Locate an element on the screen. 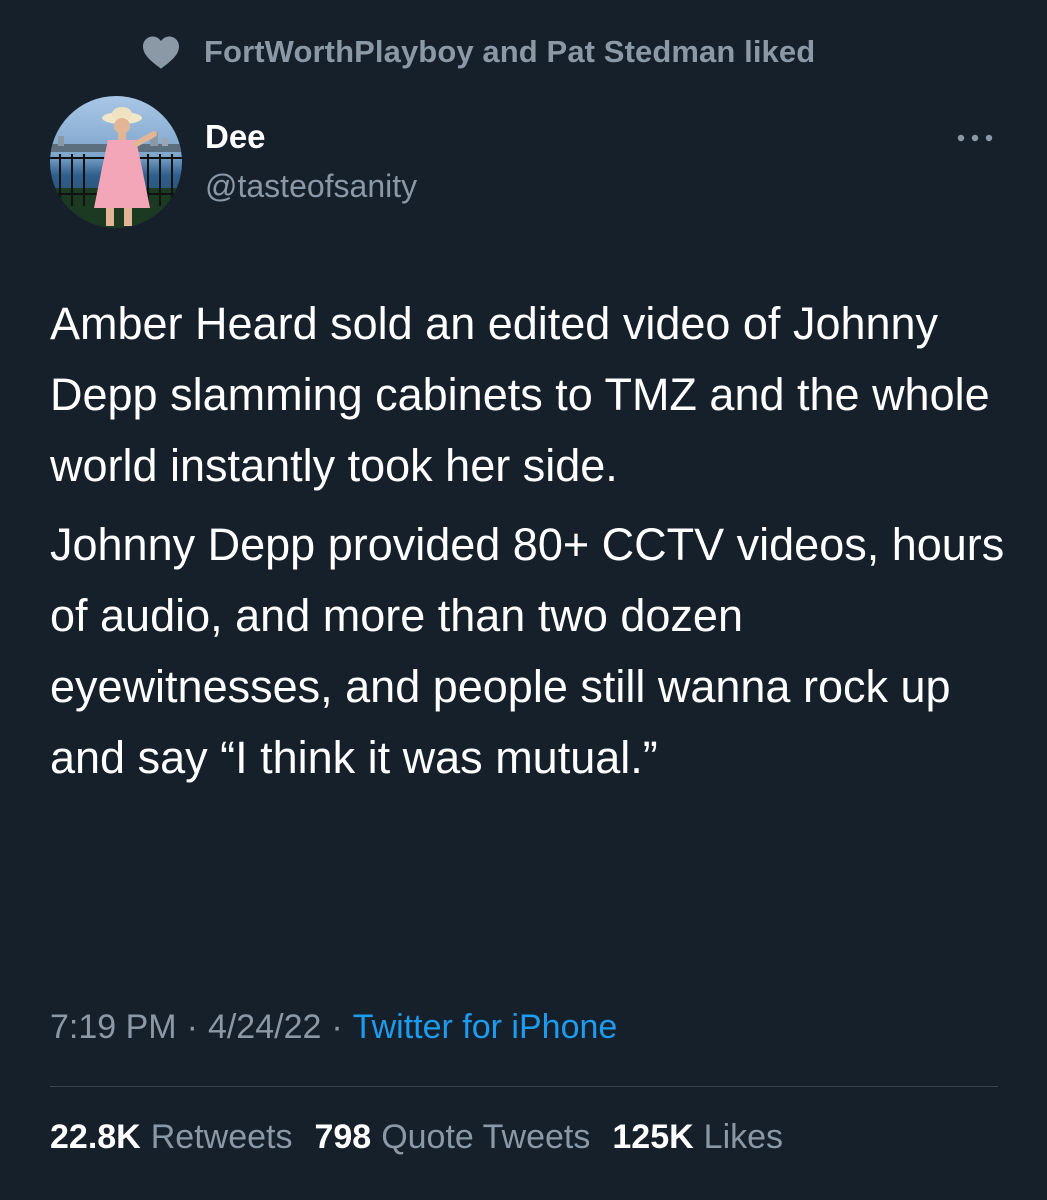 The image size is (1047, 1200). tweet-source-link: Twitter for iPhone is located at coordinates (485, 1027).